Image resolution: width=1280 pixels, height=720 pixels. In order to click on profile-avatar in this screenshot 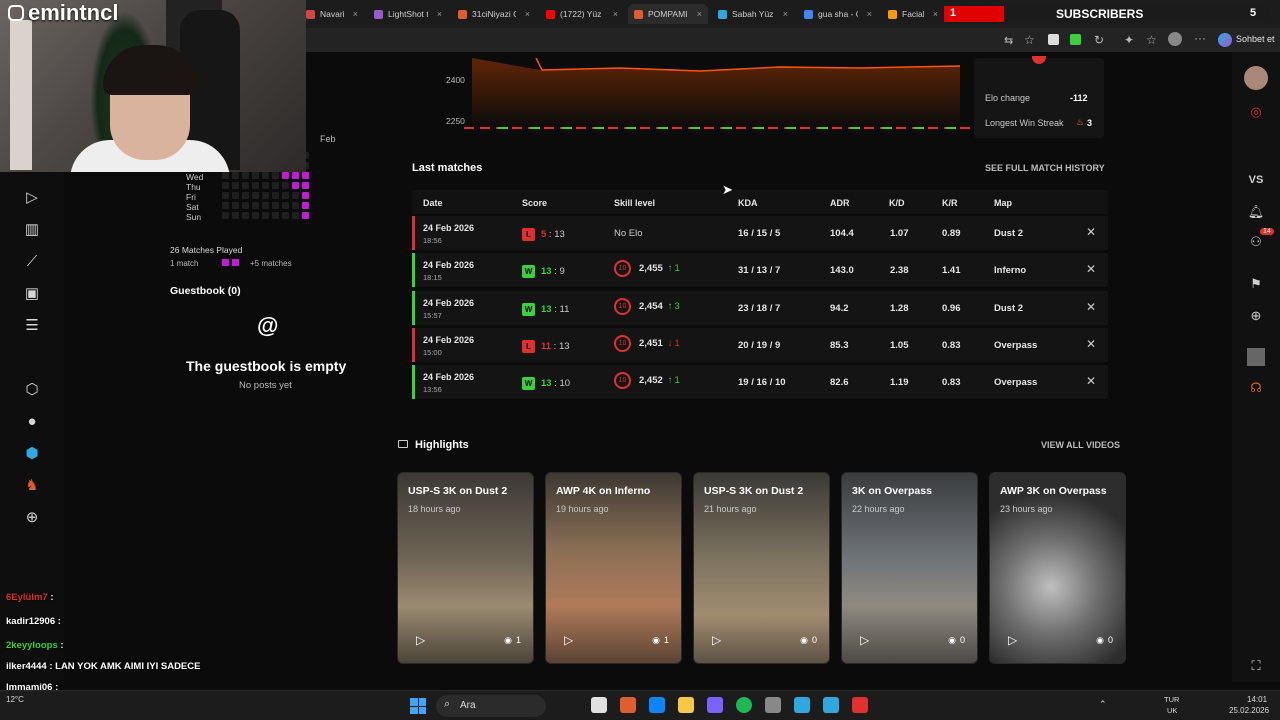, I will do `click(1175, 39)`.